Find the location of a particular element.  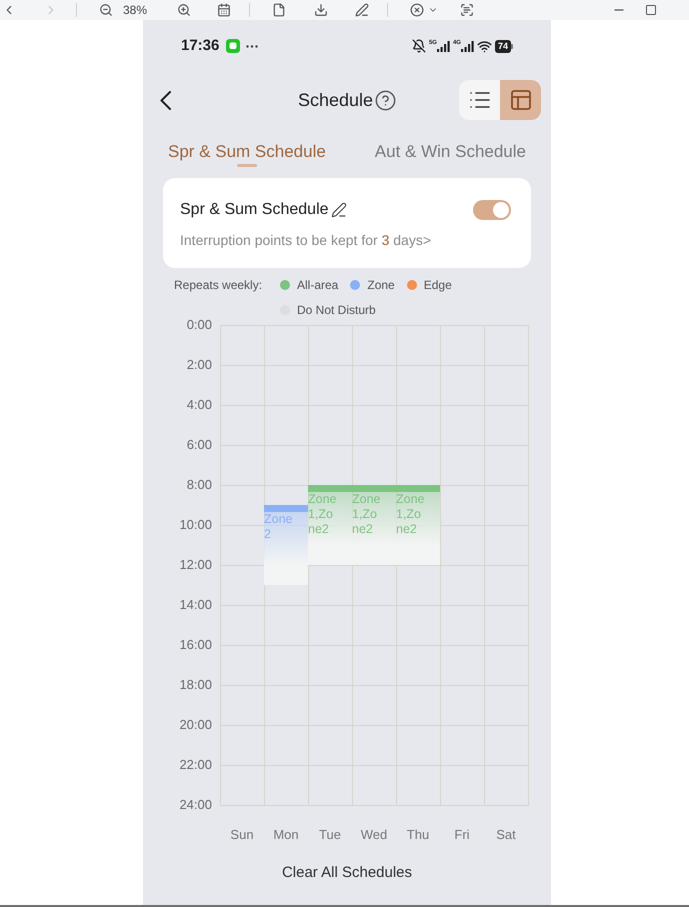

zoom-level: 38% is located at coordinates (135, 10).